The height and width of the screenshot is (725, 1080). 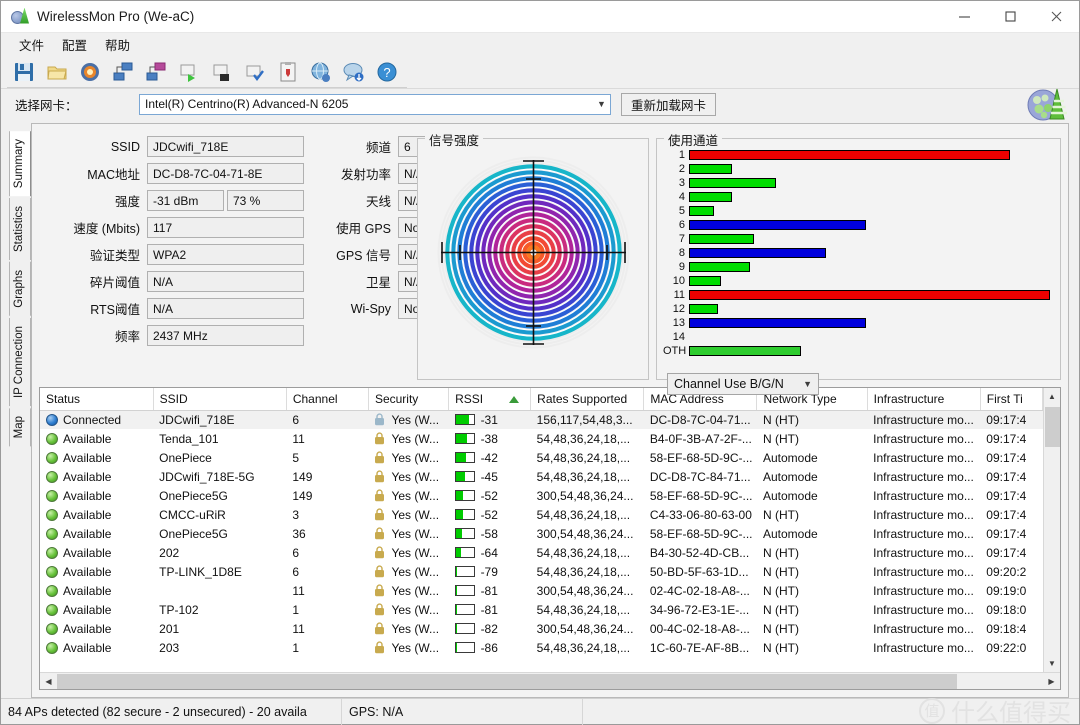 I want to click on channel-bar-track, so click(x=869, y=294).